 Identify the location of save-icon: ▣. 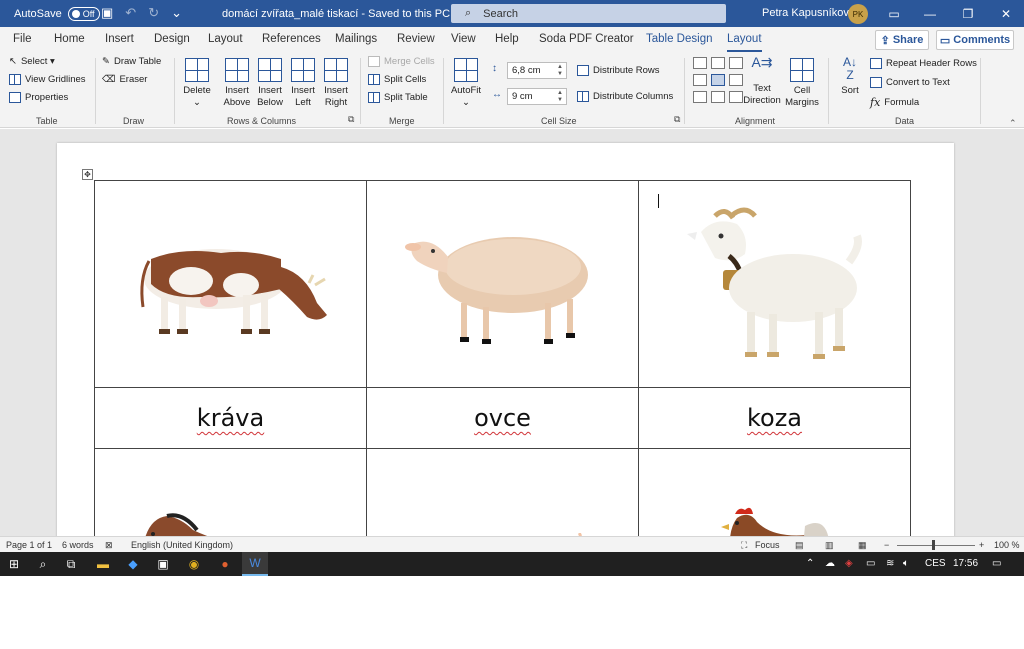
(107, 13).